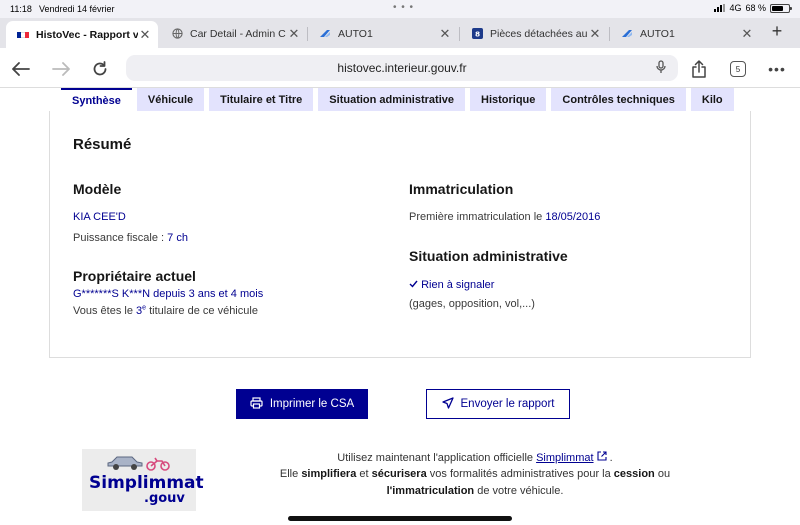  I want to click on browser-tab: HistoVec - Rapport v ✕, so click(82, 34).